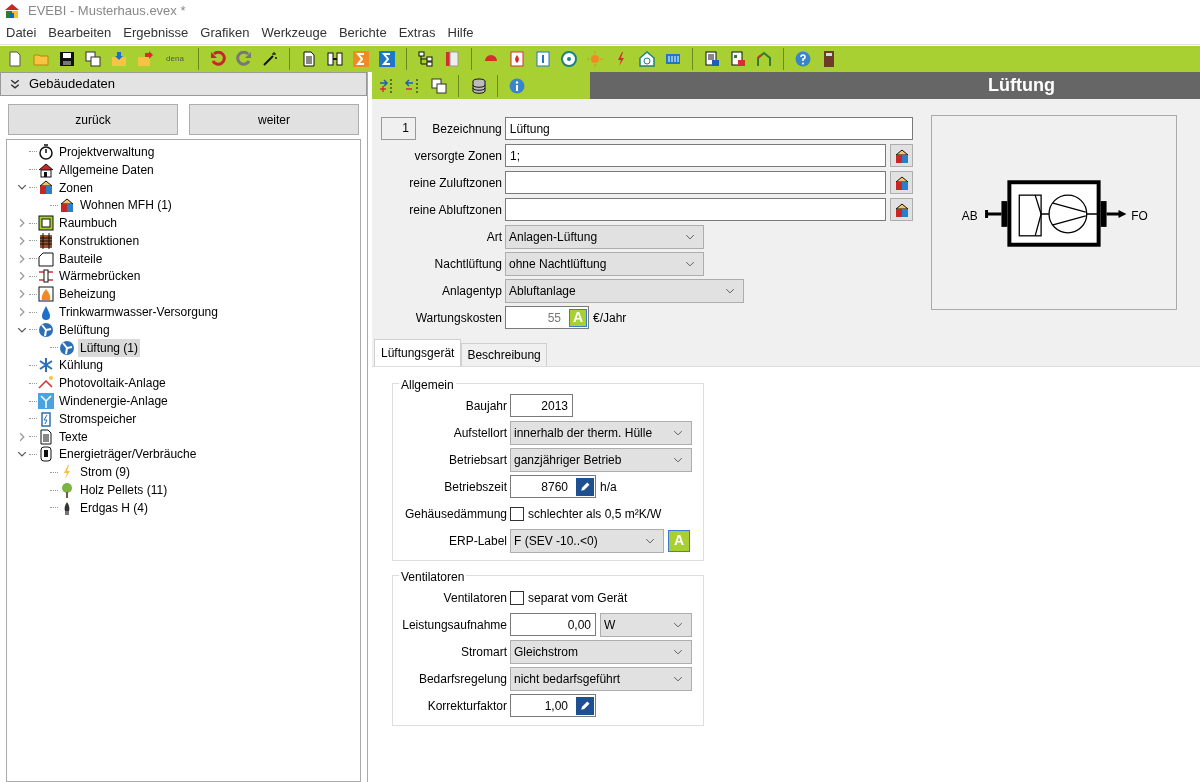  I want to click on input-field: 2013, so click(541, 405).